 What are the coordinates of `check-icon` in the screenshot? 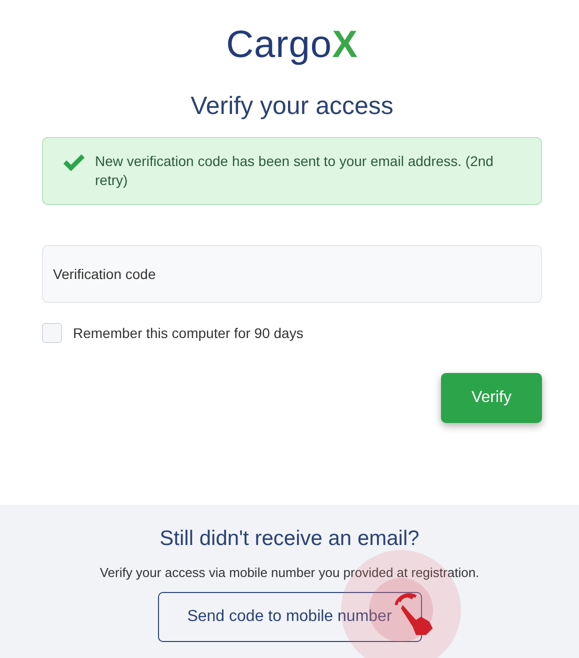 It's located at (74, 162).